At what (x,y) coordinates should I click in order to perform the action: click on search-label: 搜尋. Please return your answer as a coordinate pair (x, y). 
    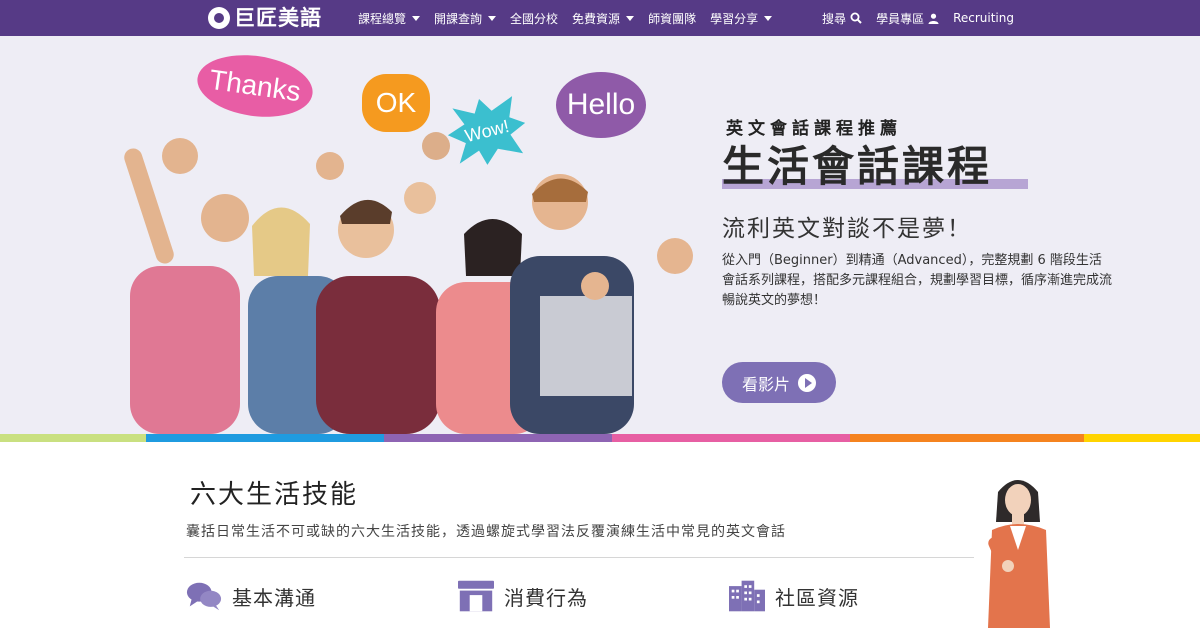
    Looking at the image, I should click on (834, 18).